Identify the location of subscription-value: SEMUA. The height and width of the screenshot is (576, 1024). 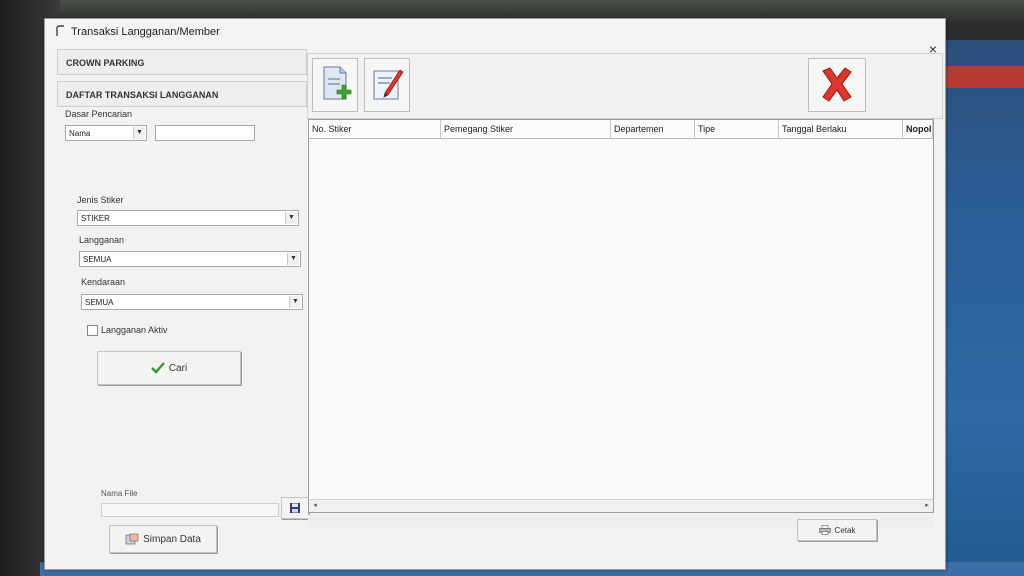
(97, 259).